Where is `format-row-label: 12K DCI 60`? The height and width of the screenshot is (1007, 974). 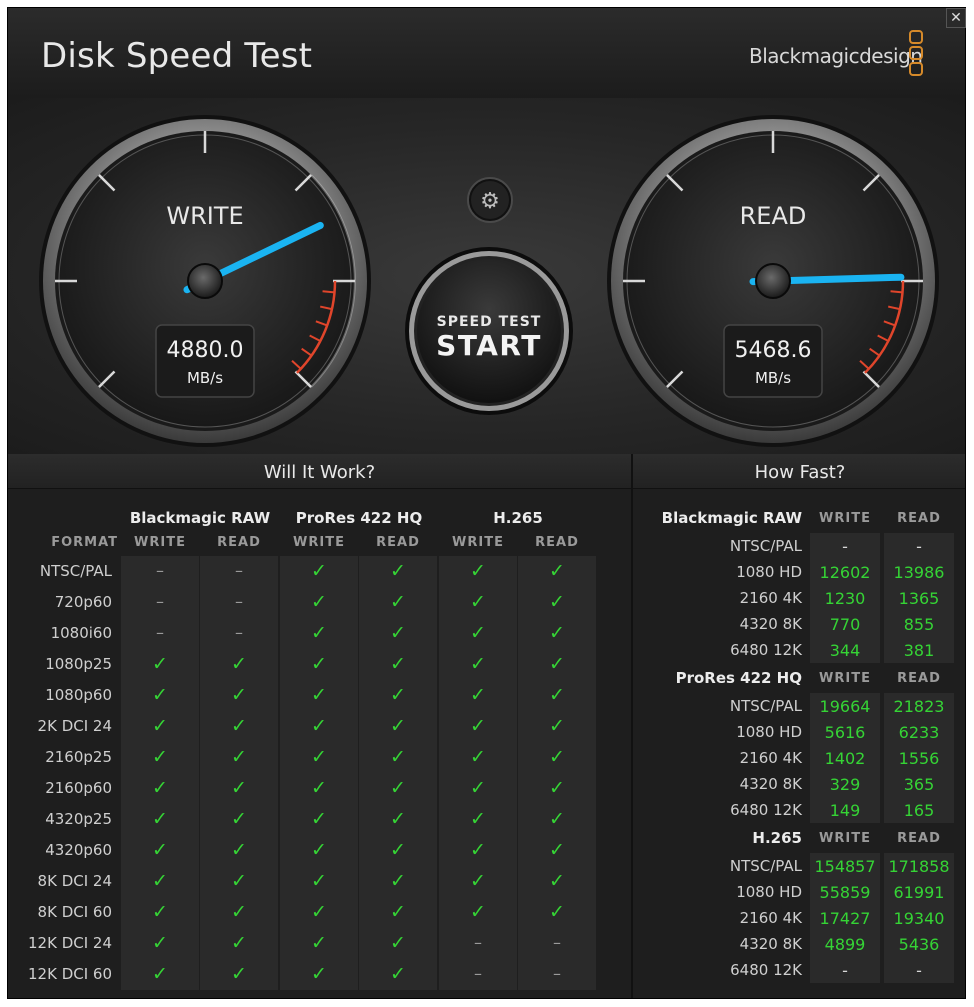
format-row-label: 12K DCI 60 is located at coordinates (70, 974).